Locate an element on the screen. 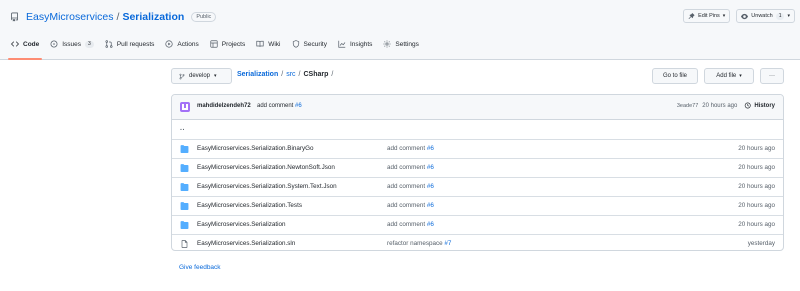 The height and width of the screenshot is (291, 800). more-options-button: ··· is located at coordinates (772, 76).